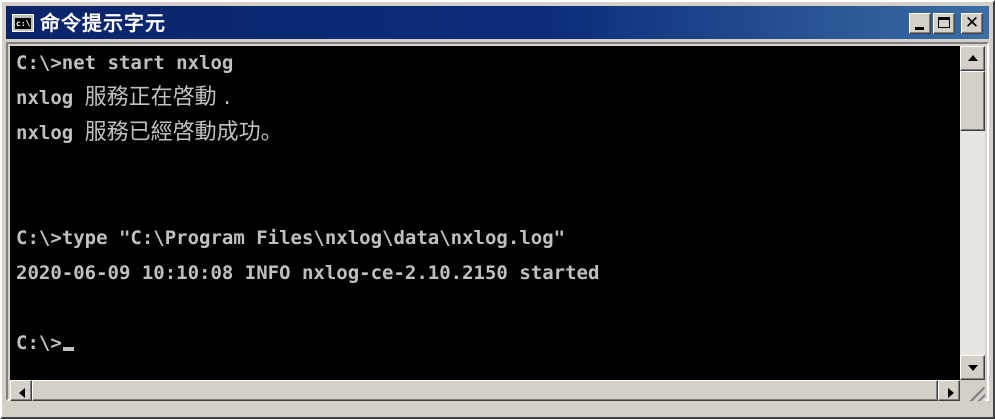  I want to click on minimize-button, so click(920, 23).